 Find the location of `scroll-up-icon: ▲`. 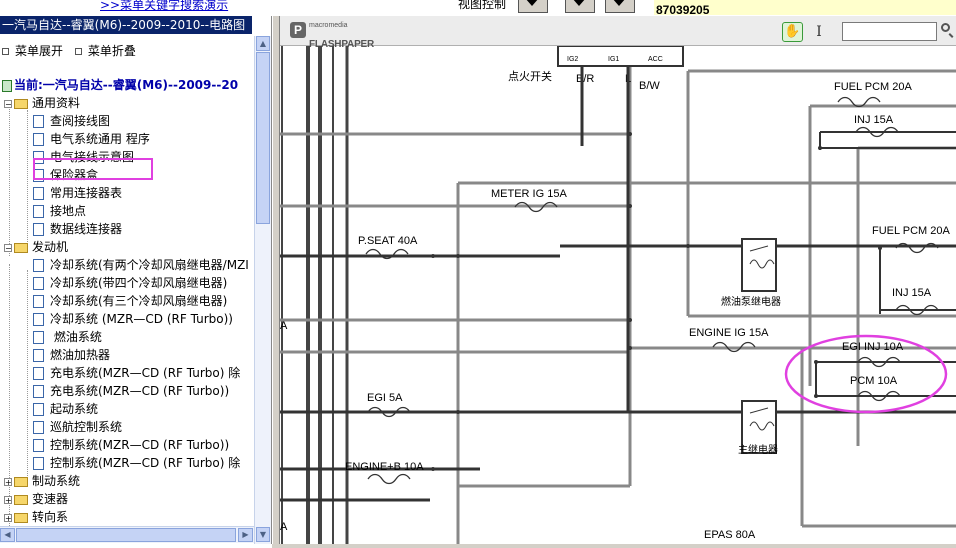

scroll-up-icon: ▲ is located at coordinates (263, 43).